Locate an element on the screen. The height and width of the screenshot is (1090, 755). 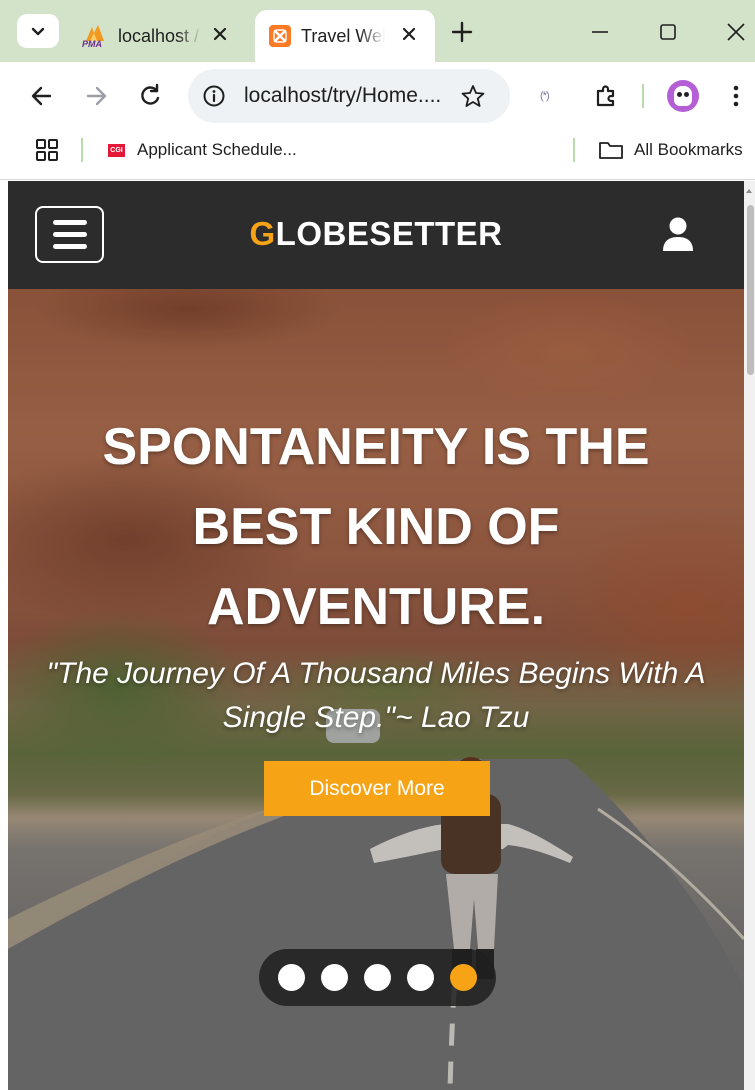
all-bookmarks-label: All Bookmarks is located at coordinates (688, 149).